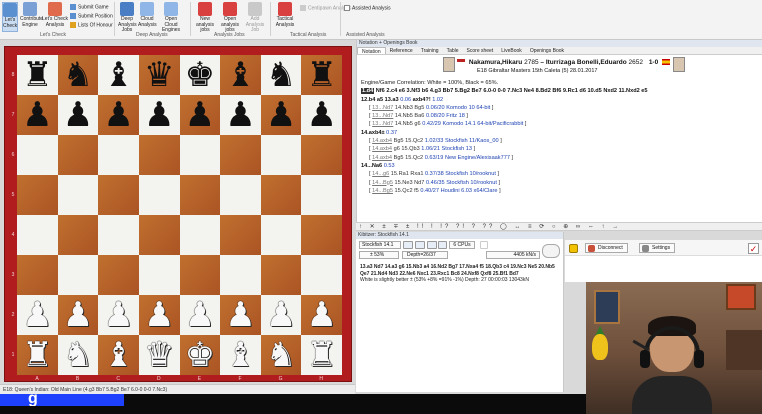  Describe the element at coordinates (159, 355) in the screenshot. I see `white-piece-icon: ♛` at that location.